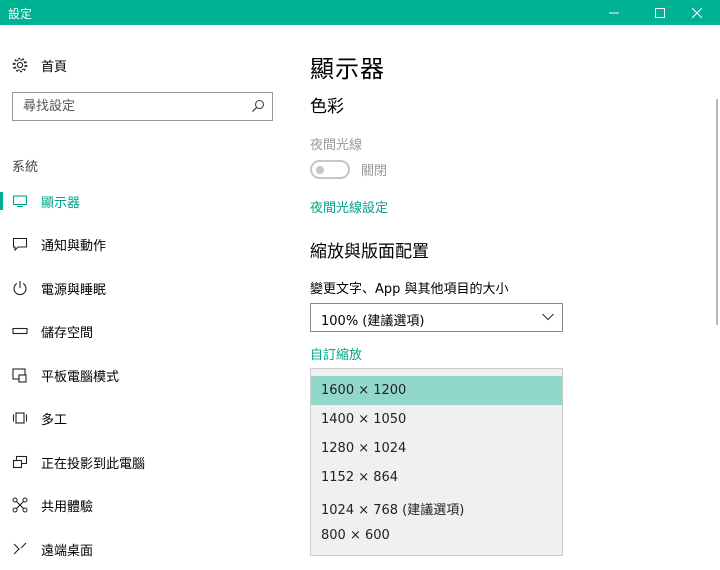 This screenshot has height=570, width=720. Describe the element at coordinates (74, 246) in the screenshot. I see `sidebar-item-label: 通知與動作` at that location.